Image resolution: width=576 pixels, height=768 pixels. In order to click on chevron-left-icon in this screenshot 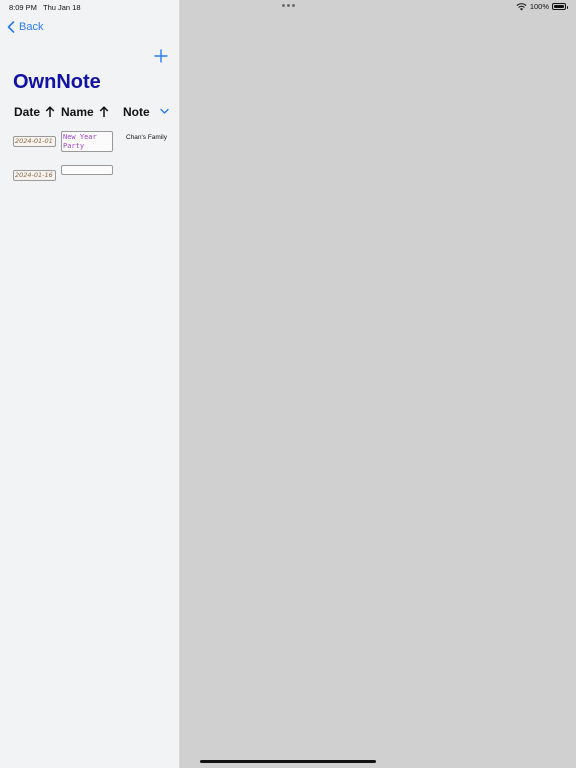, I will do `click(11, 27)`.